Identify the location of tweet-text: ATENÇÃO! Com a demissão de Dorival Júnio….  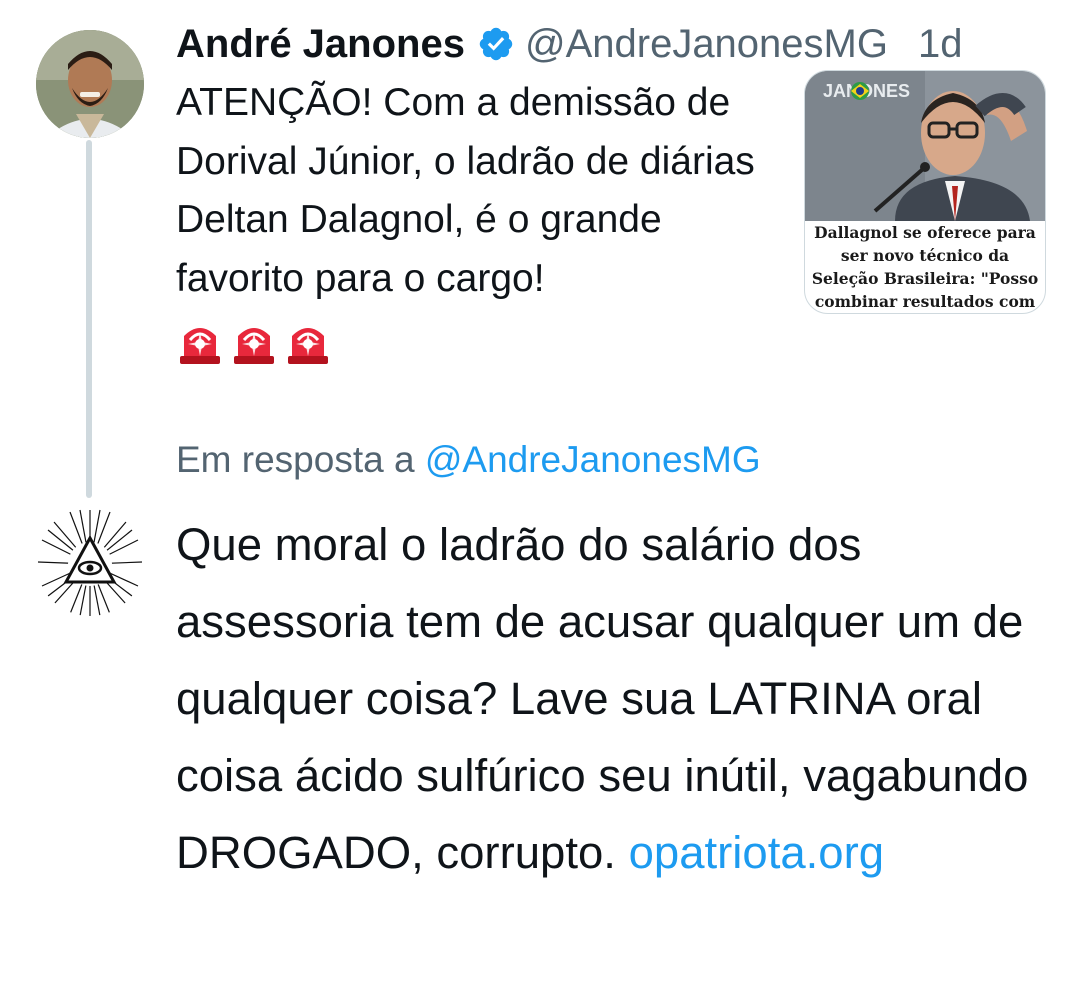
(465, 190).